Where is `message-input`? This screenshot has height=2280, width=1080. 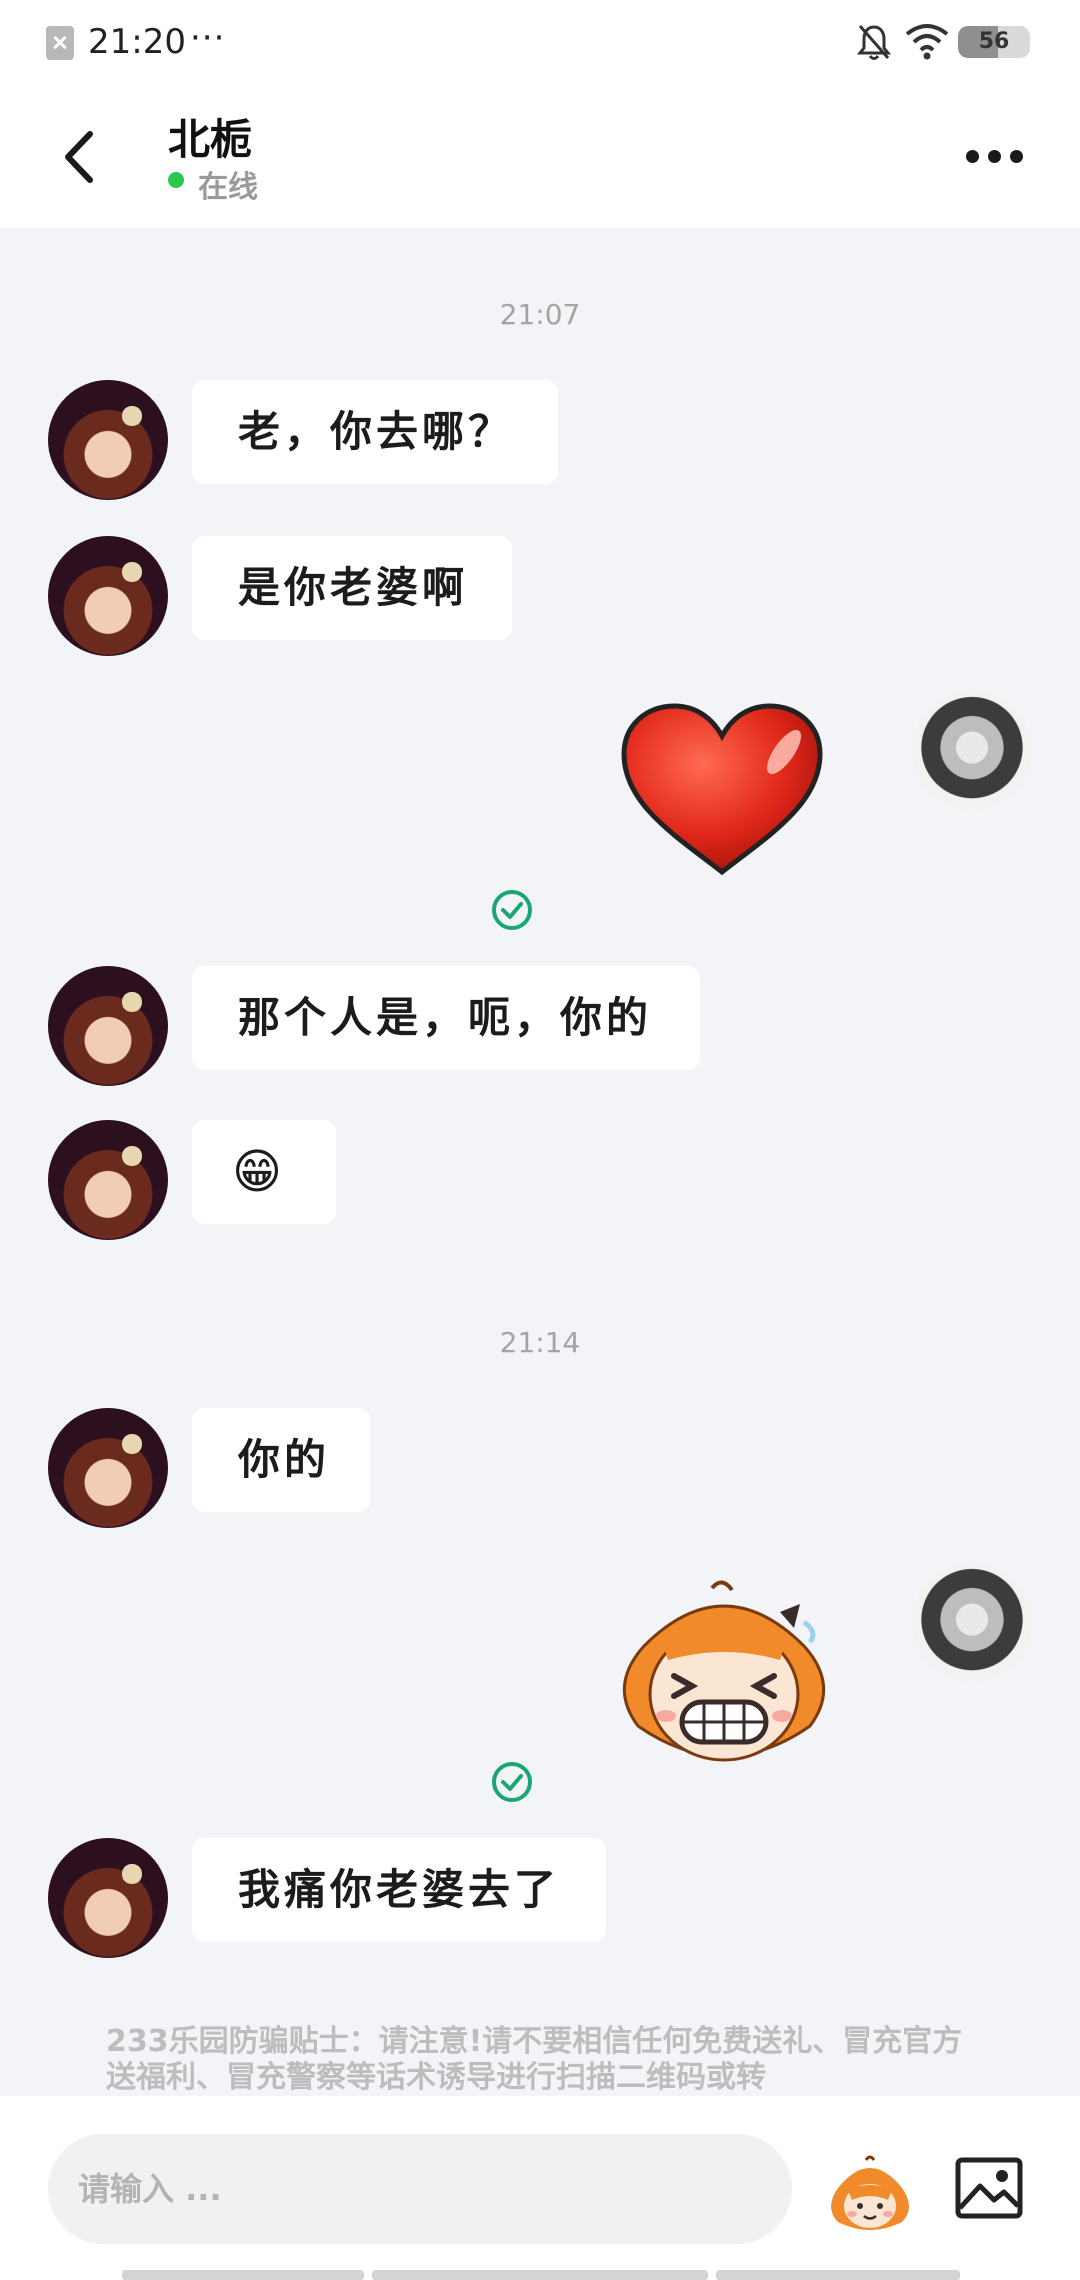 message-input is located at coordinates (420, 2189).